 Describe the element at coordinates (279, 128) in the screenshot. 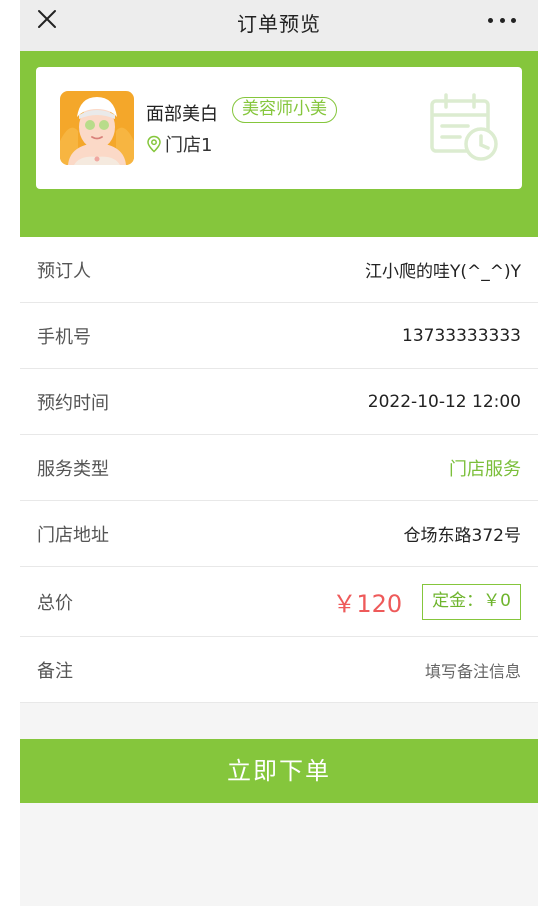

I see `service-card: 面部美白 美容师小美 门店1` at that location.